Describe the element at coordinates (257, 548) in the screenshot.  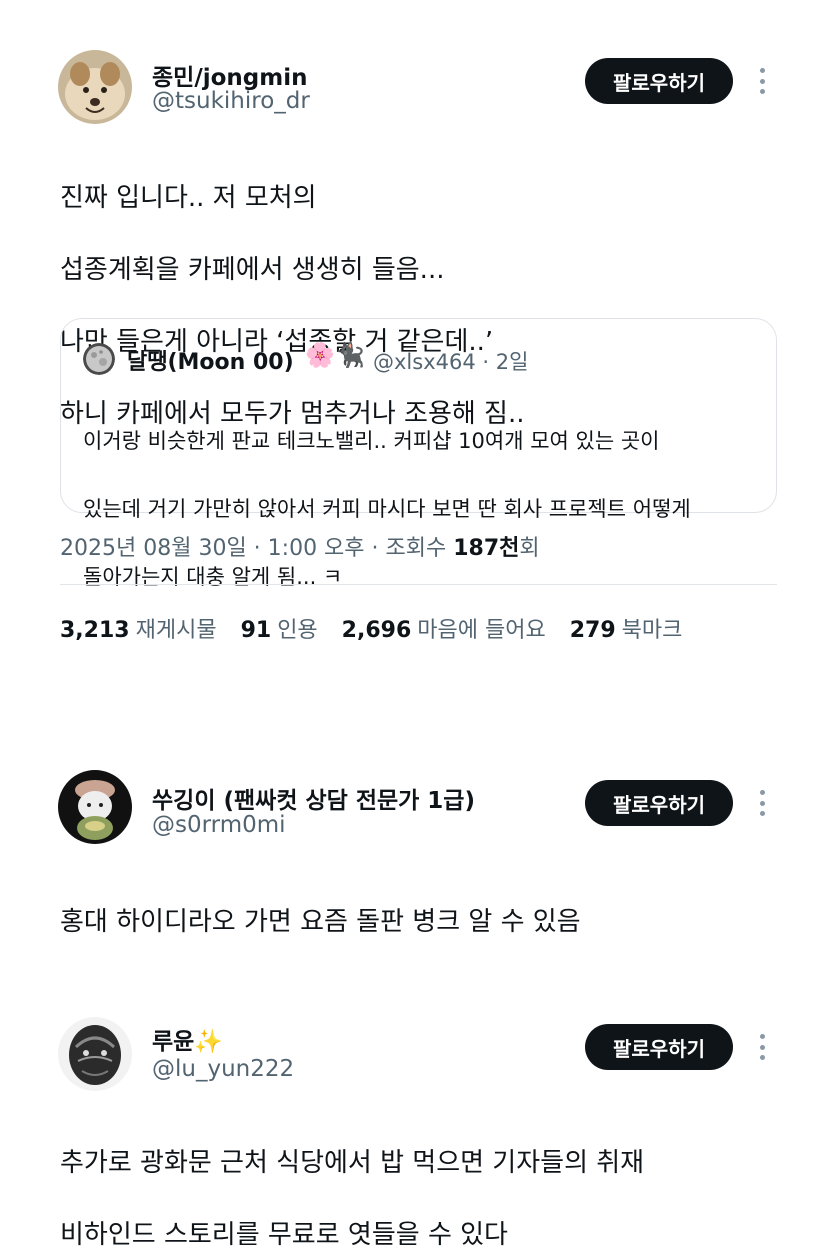
I see `timestamp-text: 2025년 08월 30일 · 1:00 오후 · 조회수` at that location.